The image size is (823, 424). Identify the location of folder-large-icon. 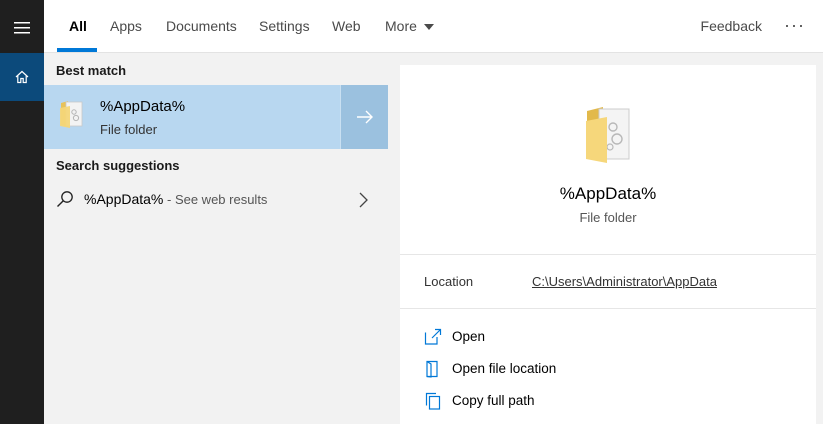
(608, 135).